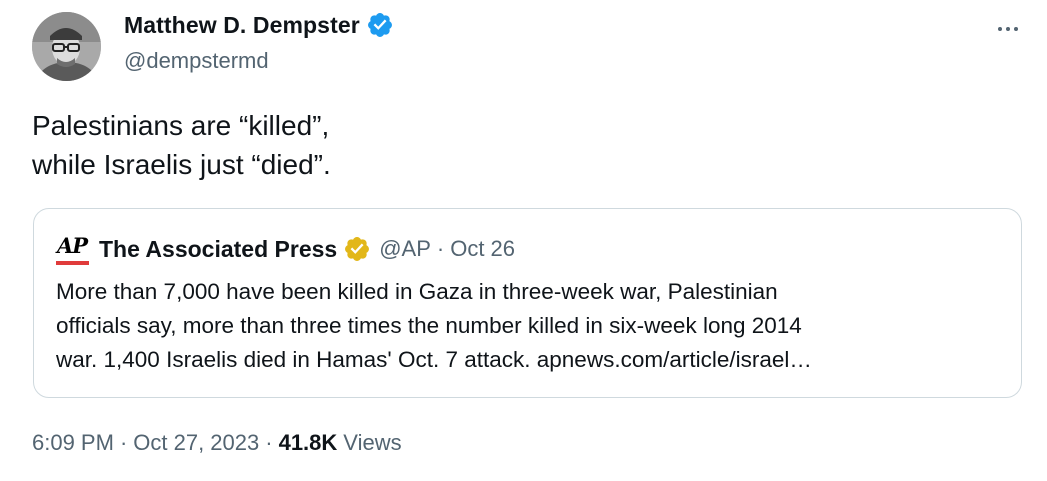 The height and width of the screenshot is (481, 1047). I want to click on author-name: Matthew D. Dempster, so click(242, 25).